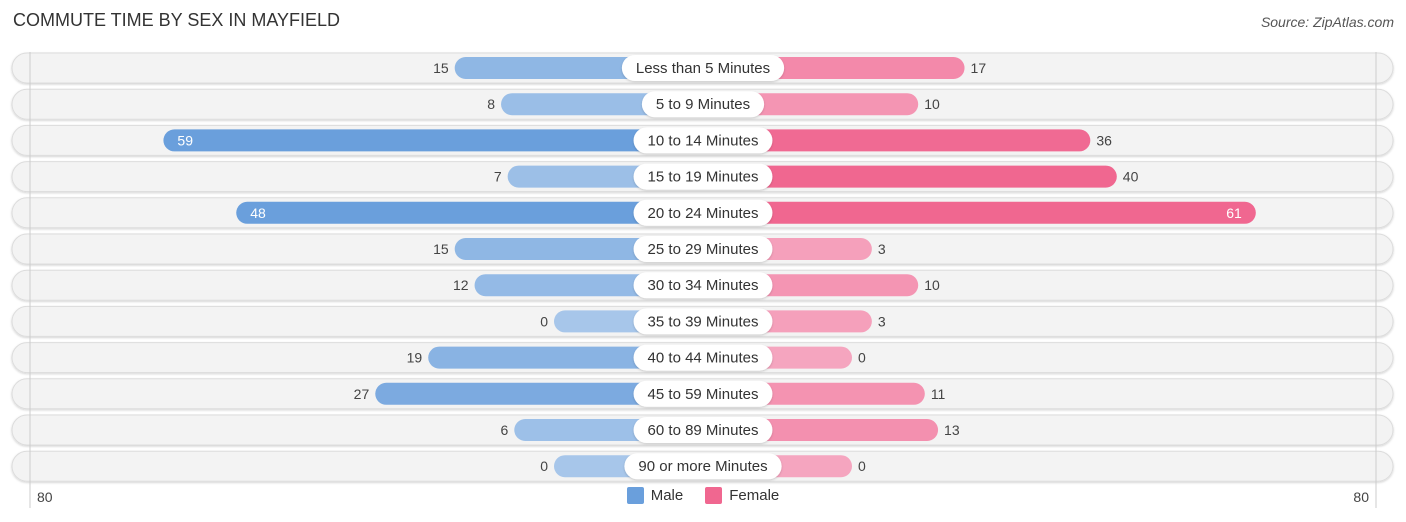  I want to click on legend-item-male: Male, so click(655, 495).